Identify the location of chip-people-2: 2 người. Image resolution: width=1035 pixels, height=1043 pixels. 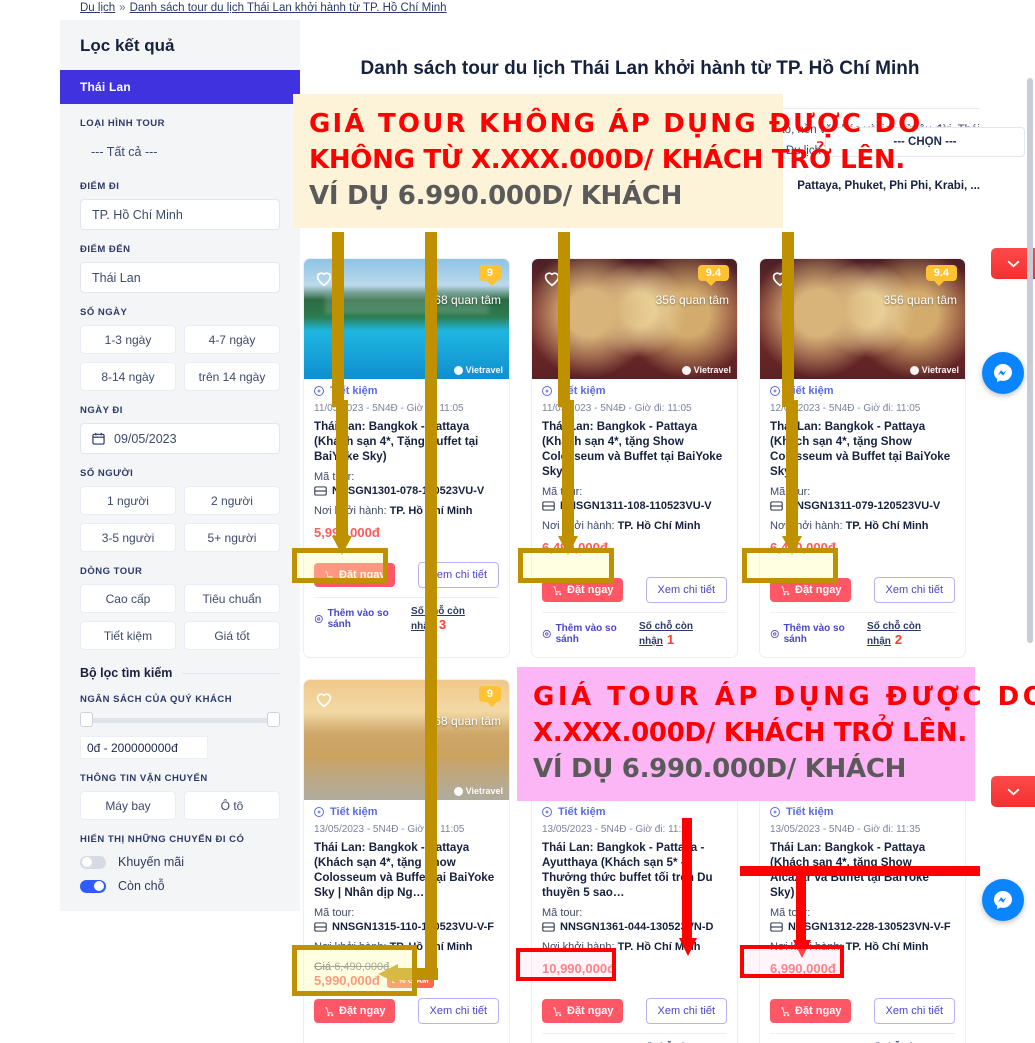
(232, 500).